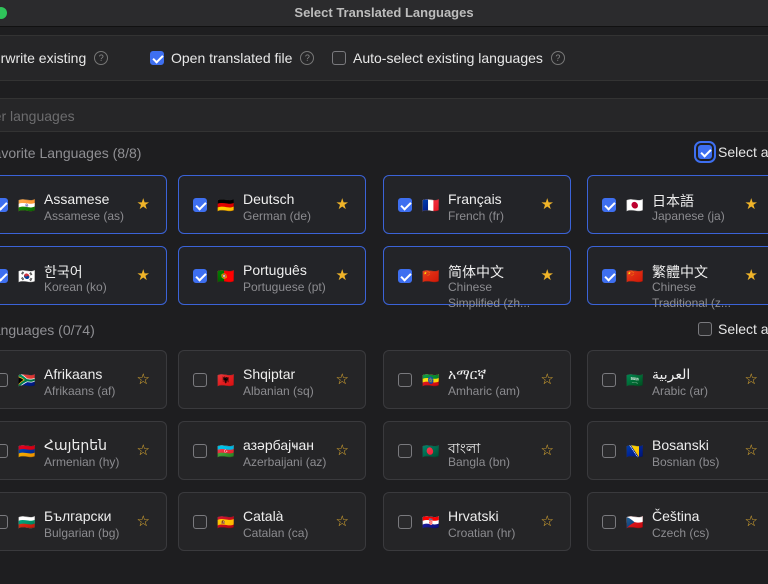 Image resolution: width=768 pixels, height=584 pixels. I want to click on language-card: 🇯🇵 日本語 Japanese (ja) ★, so click(677, 204).